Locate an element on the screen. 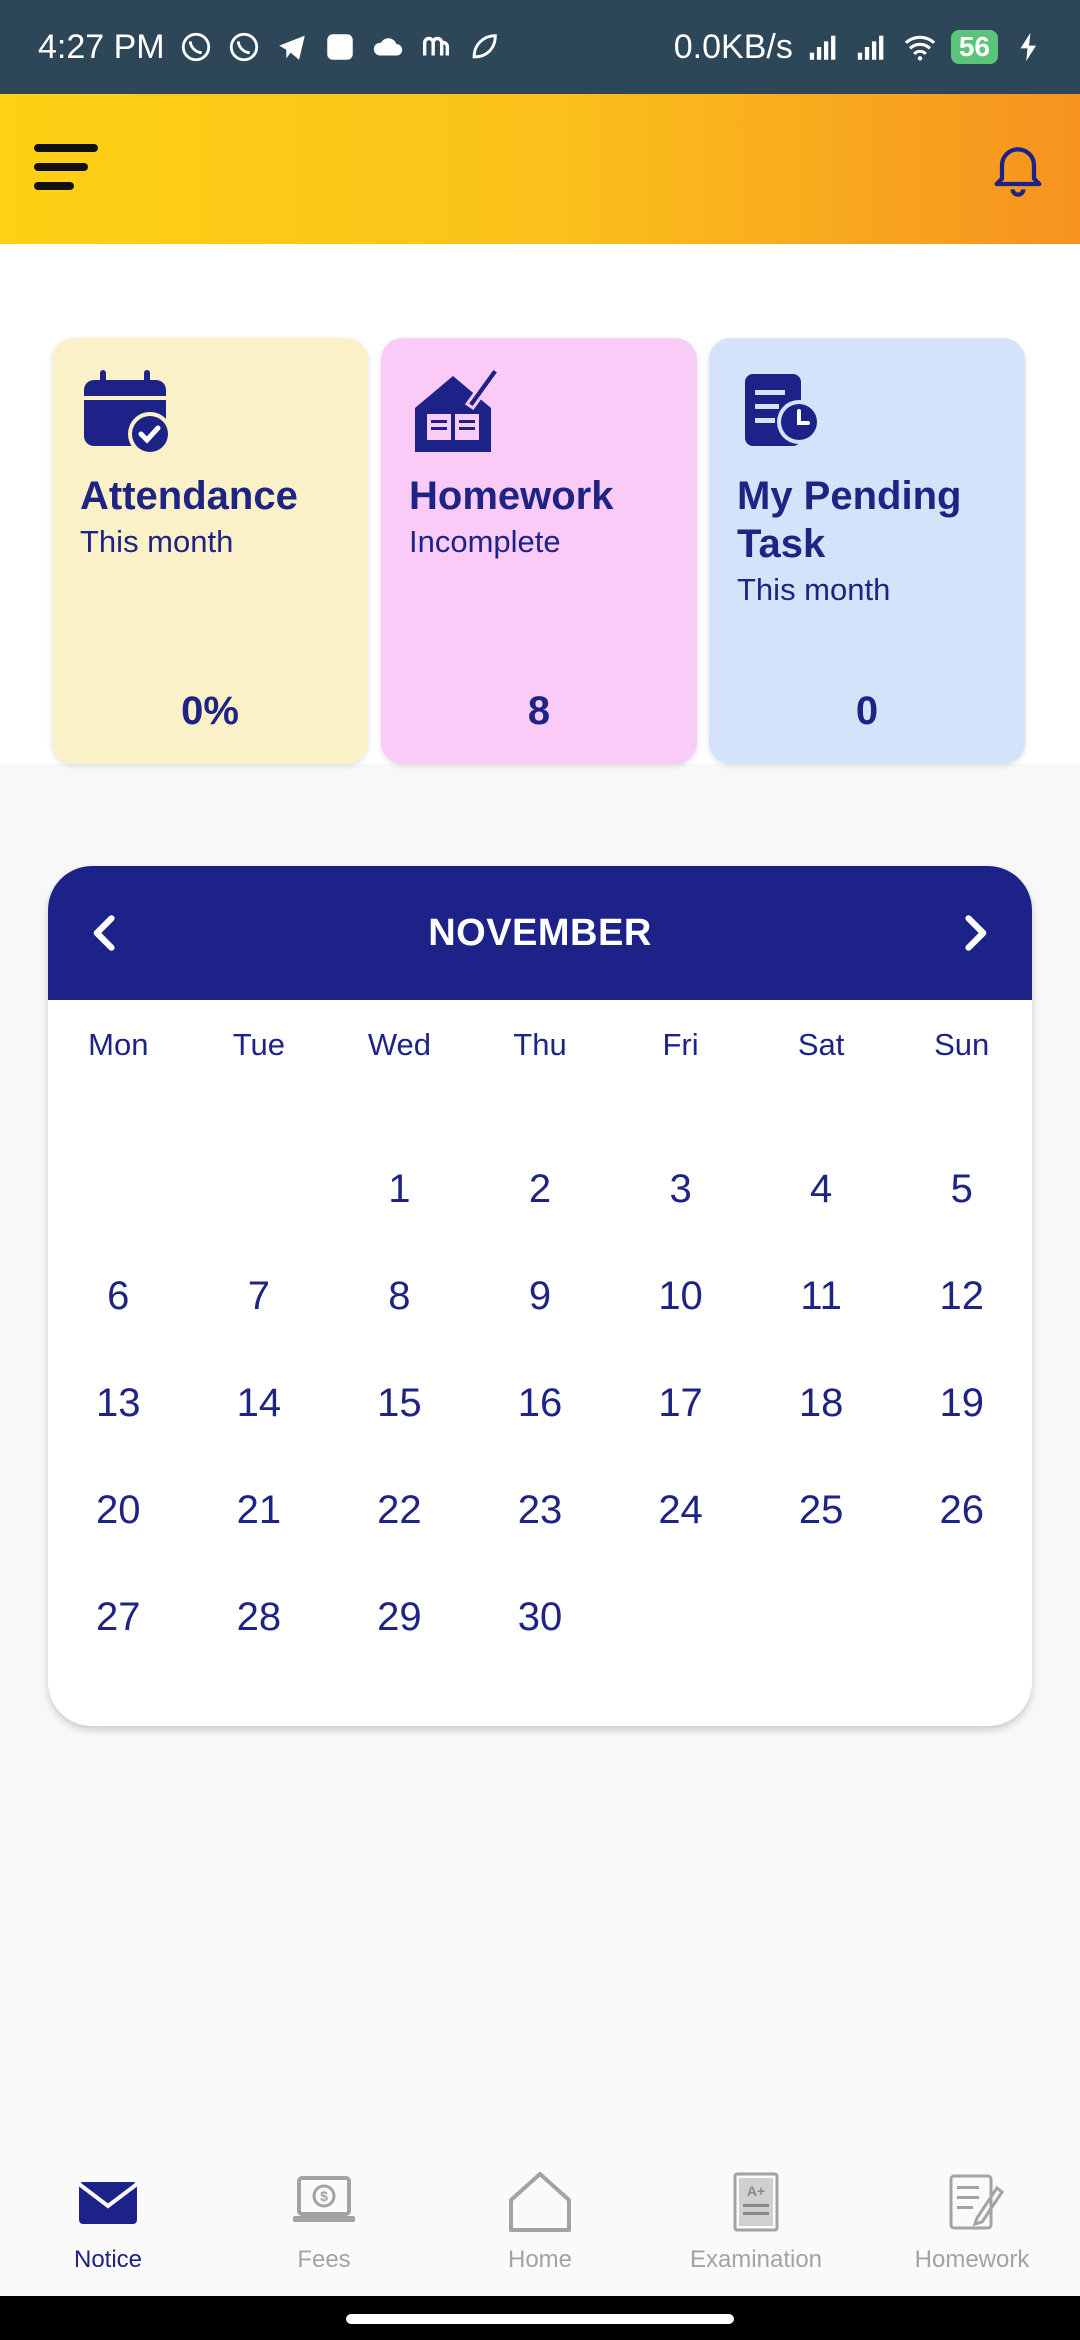  nav-item-examination: A+ Examination is located at coordinates (756, 2219).